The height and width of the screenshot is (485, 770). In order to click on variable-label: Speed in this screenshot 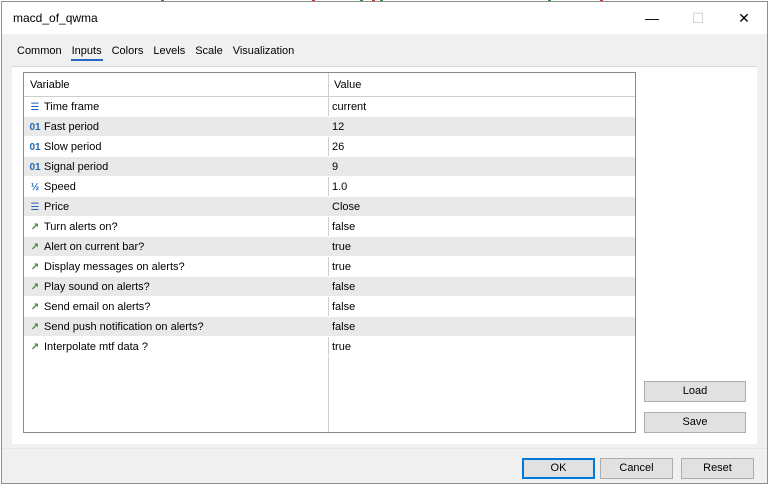, I will do `click(60, 187)`.